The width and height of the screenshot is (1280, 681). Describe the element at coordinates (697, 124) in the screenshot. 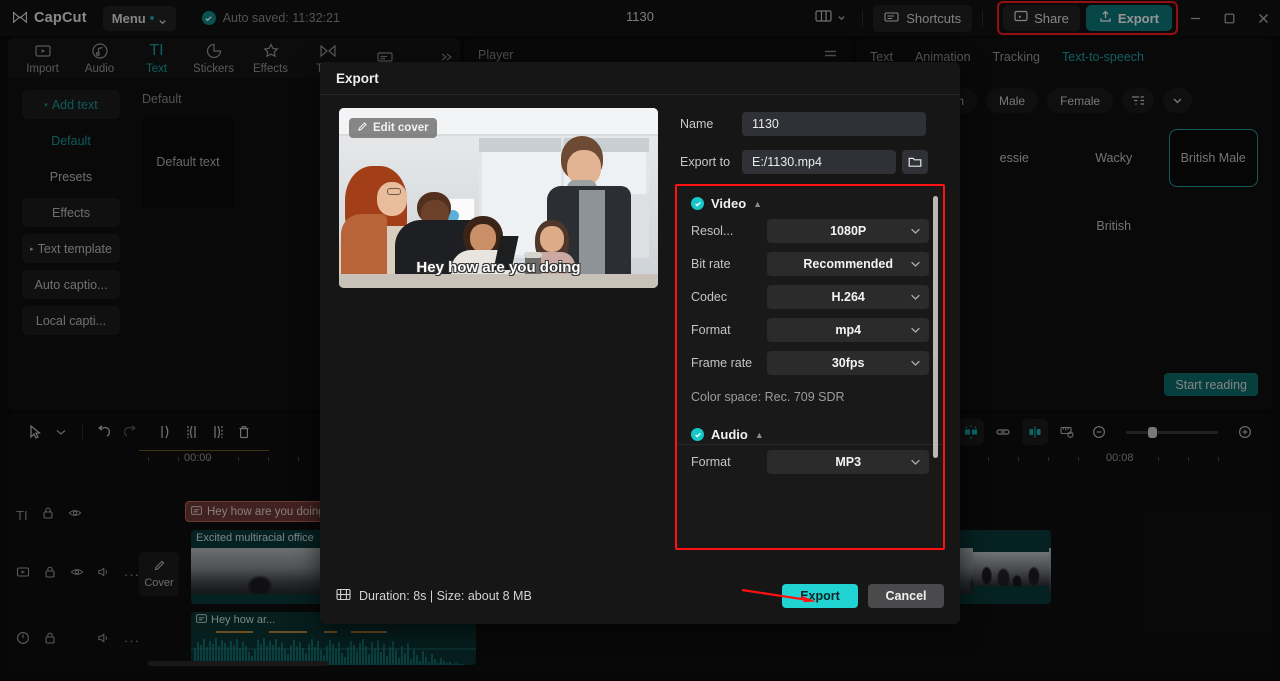

I see `name-label: Name` at that location.